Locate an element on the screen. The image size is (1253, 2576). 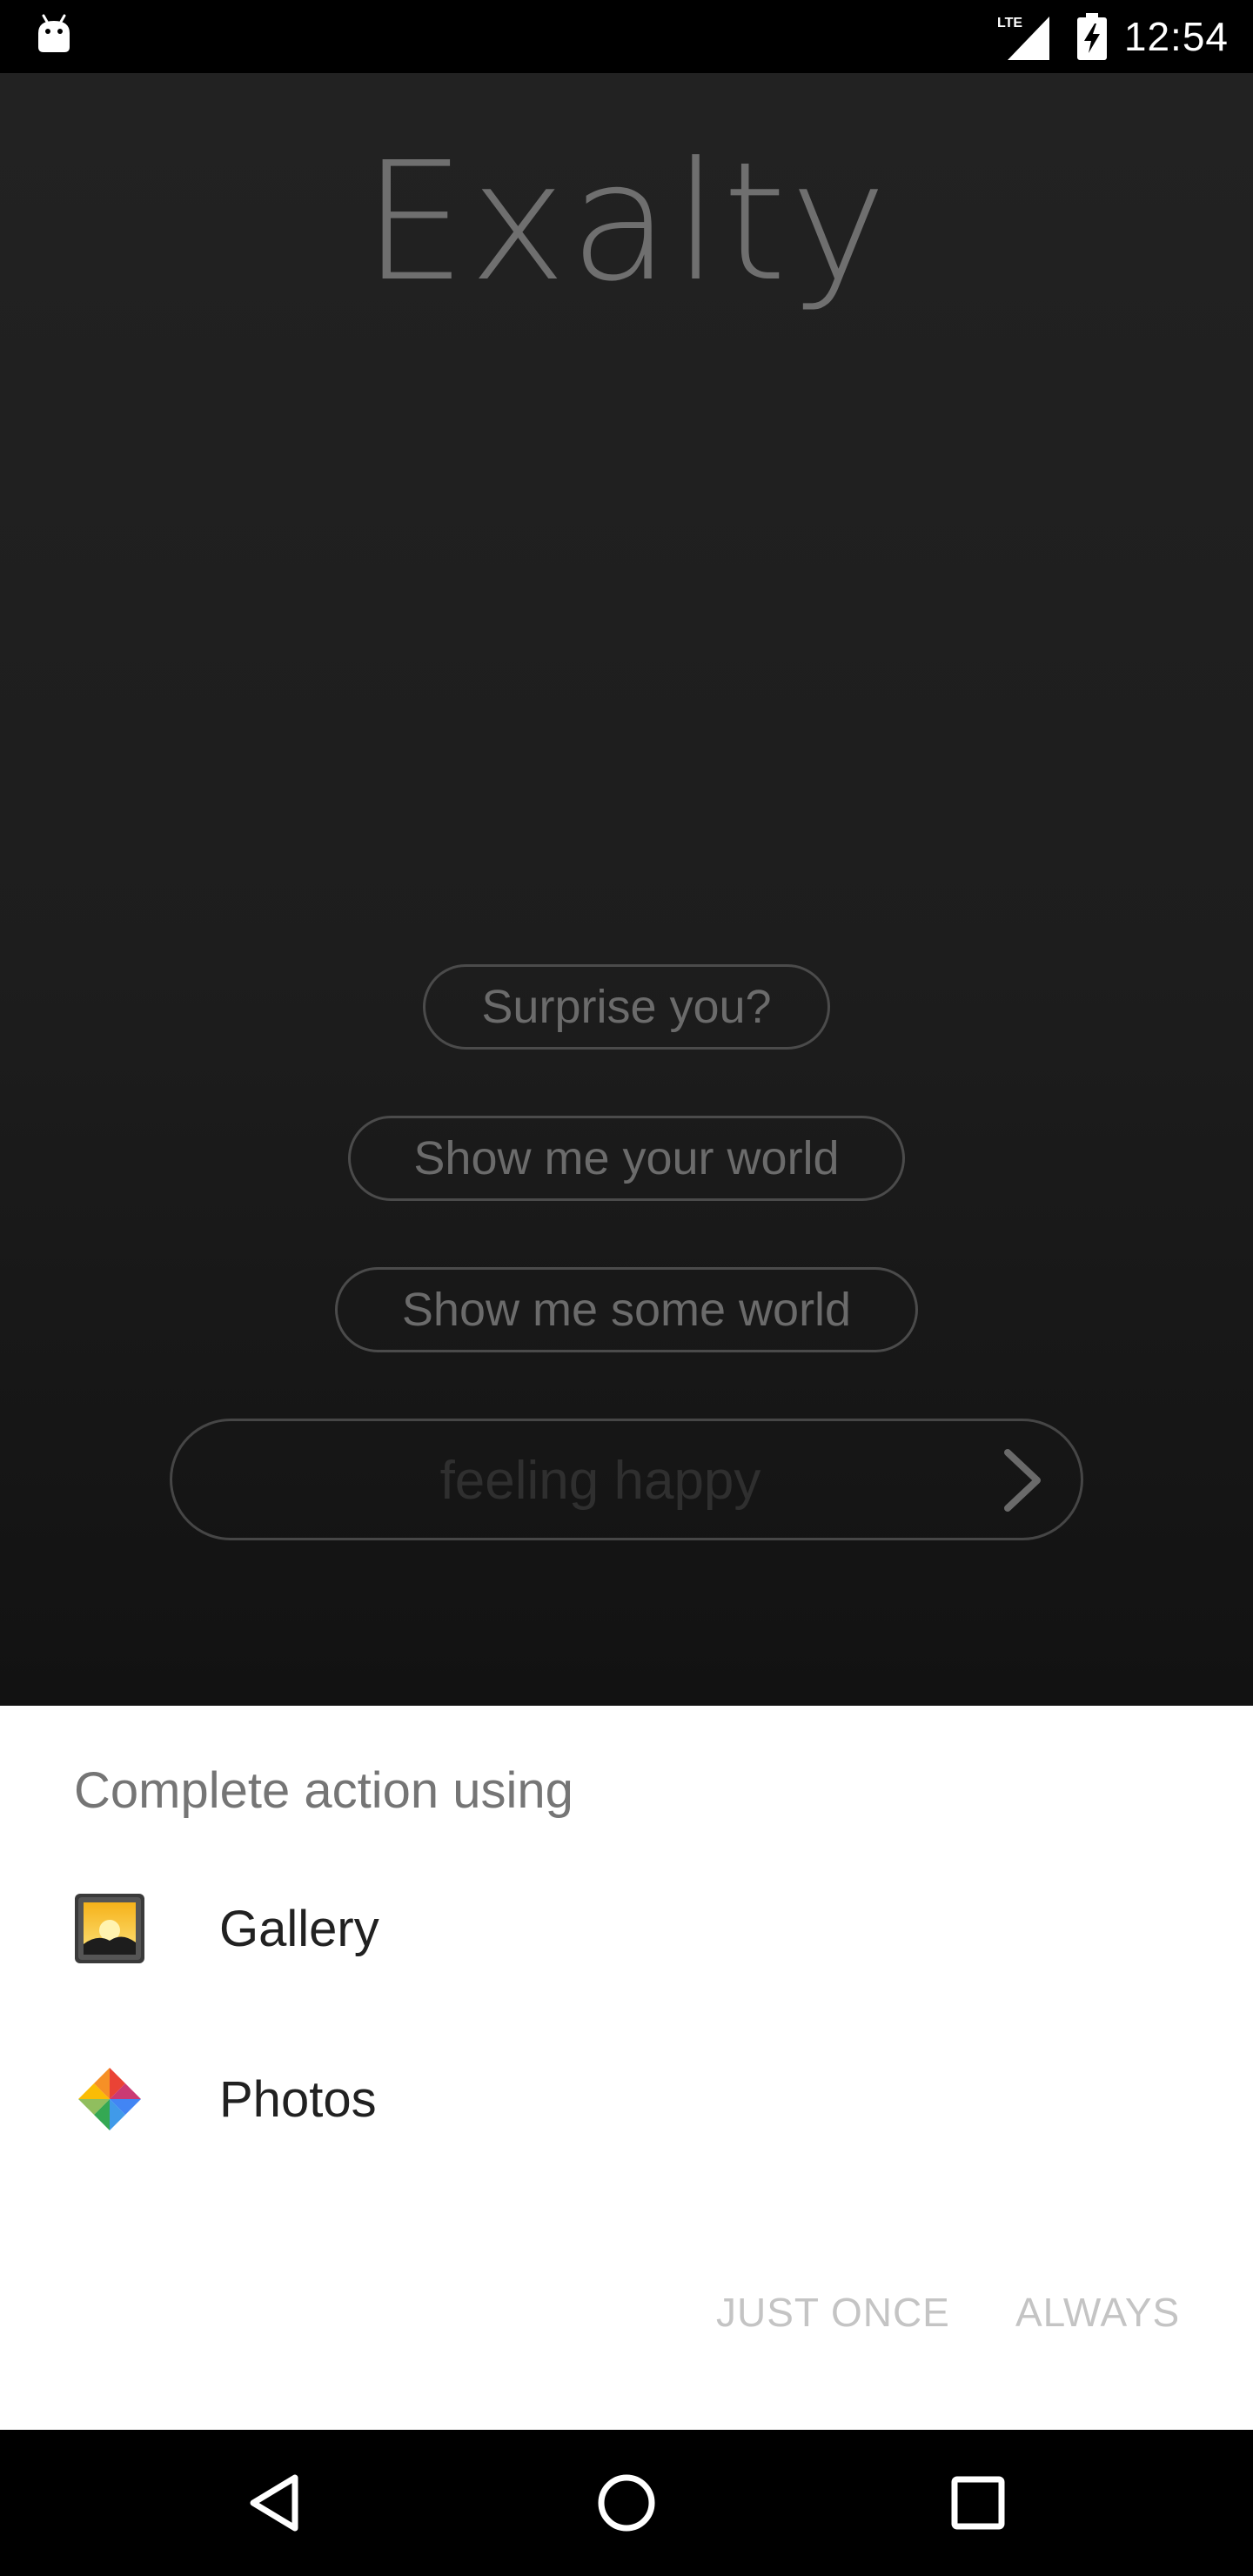
show-me-your-world-button: Show me your world is located at coordinates (626, 1158).